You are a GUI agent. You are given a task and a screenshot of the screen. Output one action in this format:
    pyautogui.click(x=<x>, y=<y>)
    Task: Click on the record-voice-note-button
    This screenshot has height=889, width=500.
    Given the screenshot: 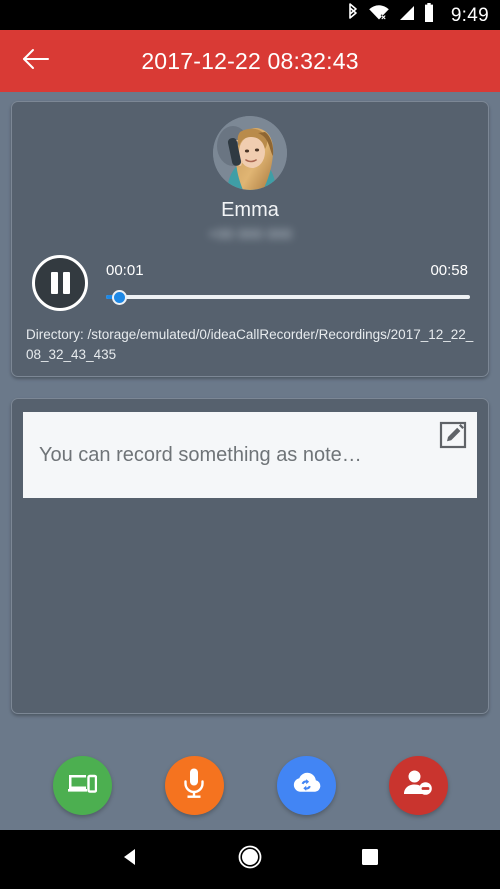 What is the action you would take?
    pyautogui.click(x=194, y=785)
    